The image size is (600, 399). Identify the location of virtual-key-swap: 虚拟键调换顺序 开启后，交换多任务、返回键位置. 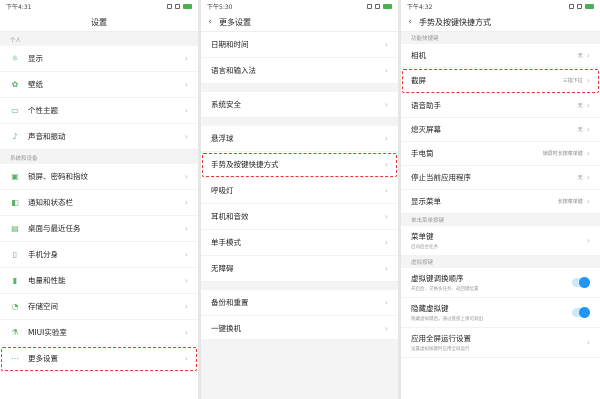
(500, 283).